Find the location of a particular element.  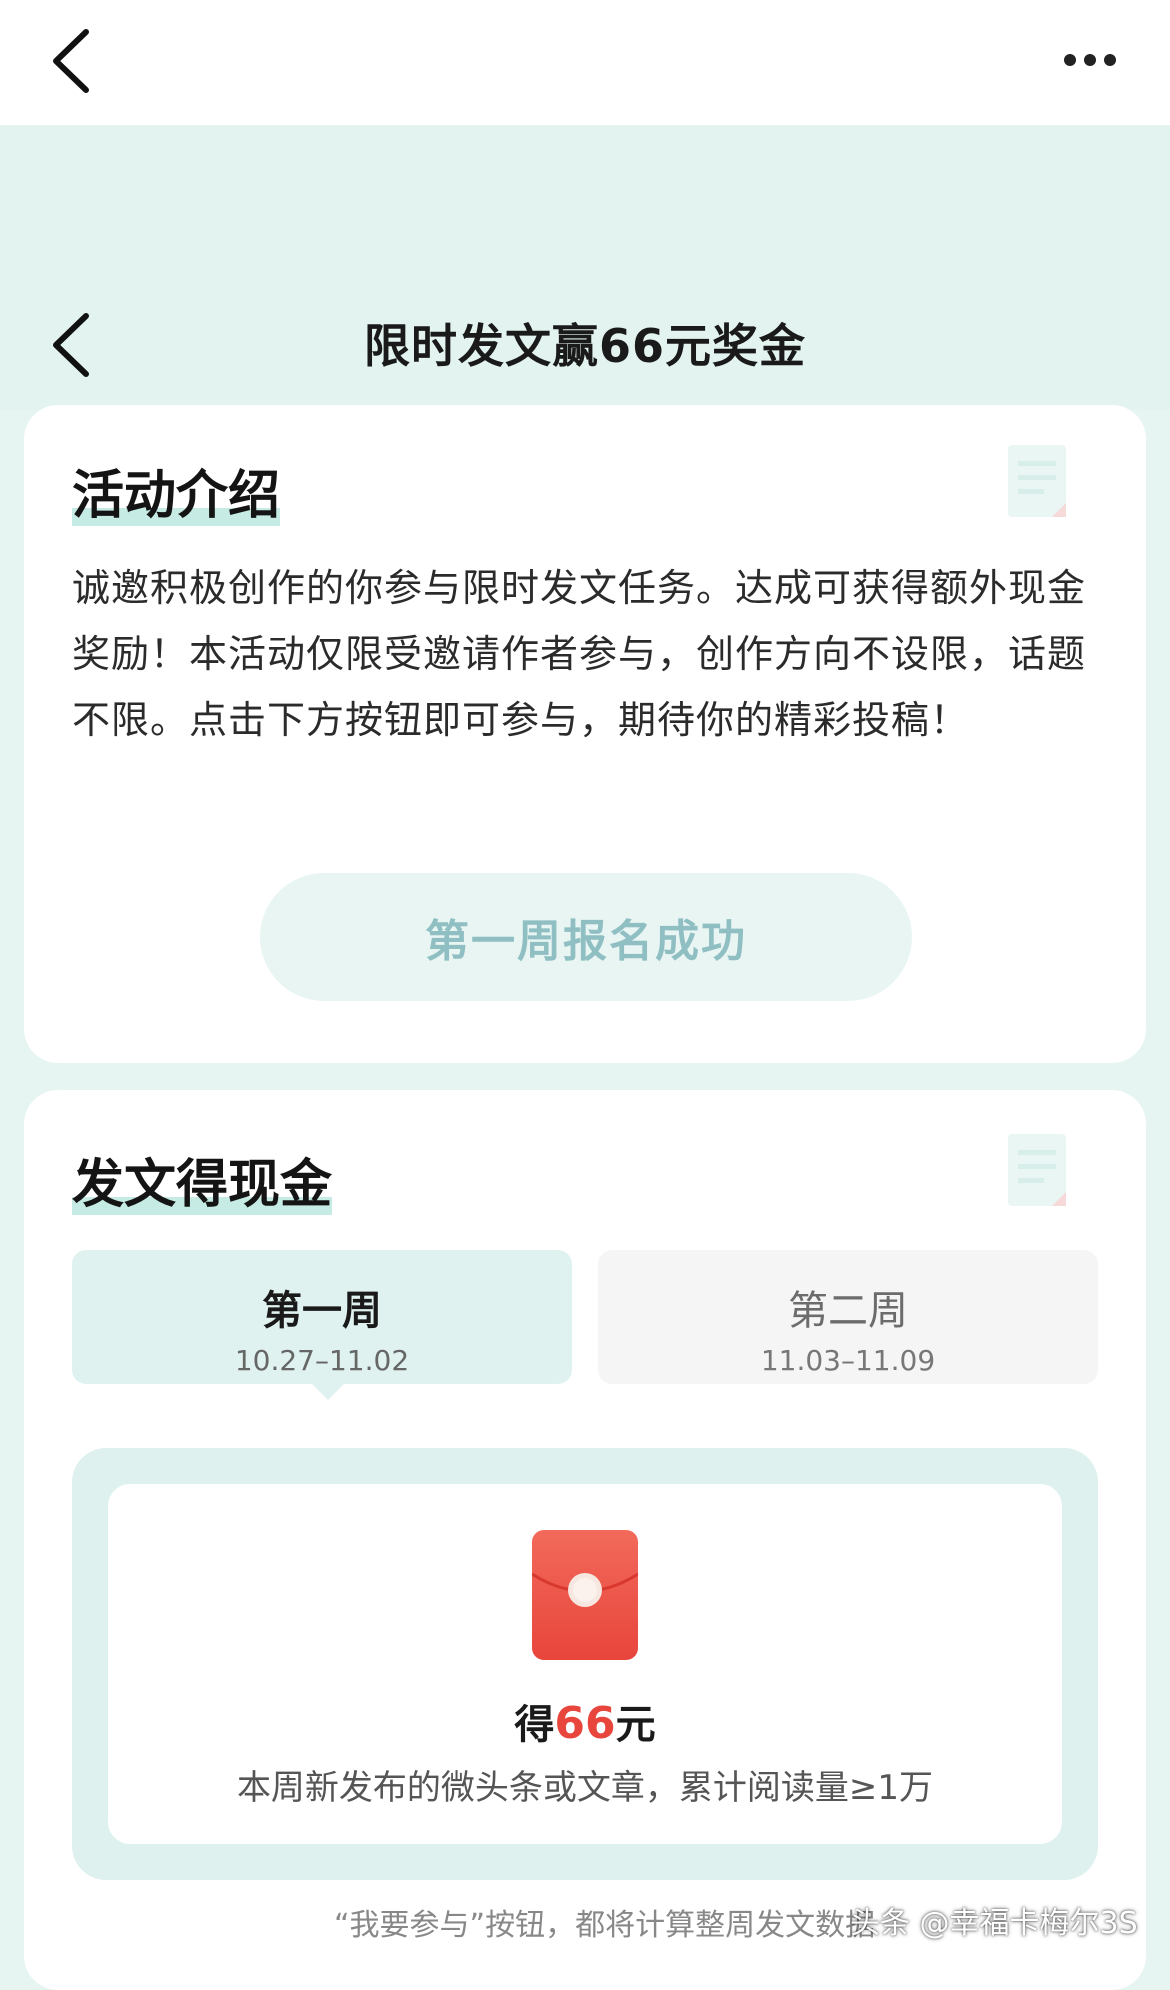

top-nav-bar is located at coordinates (585, 62).